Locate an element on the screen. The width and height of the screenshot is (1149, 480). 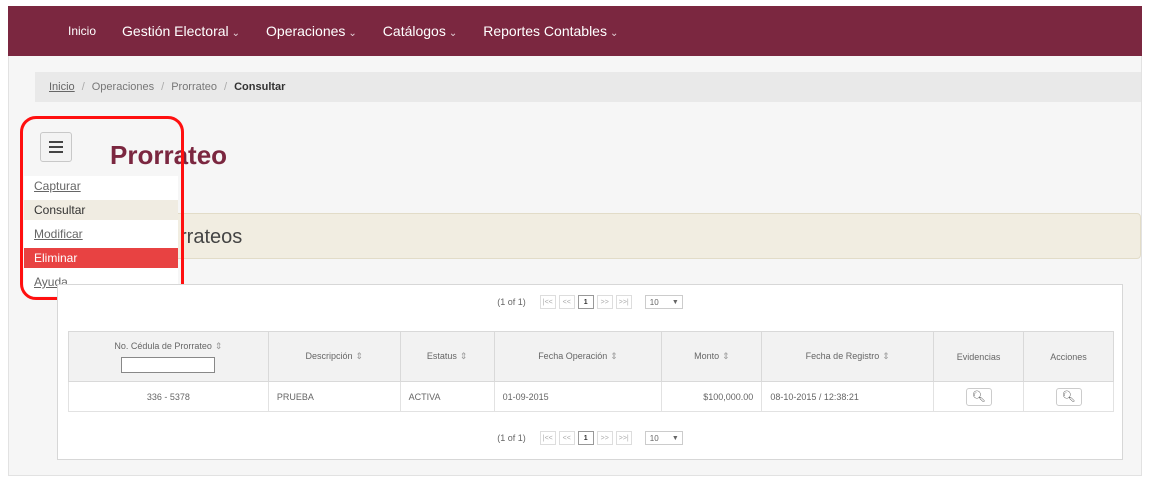
column-header-fecha-operacion: Fecha Operación ⇕ is located at coordinates (578, 356).